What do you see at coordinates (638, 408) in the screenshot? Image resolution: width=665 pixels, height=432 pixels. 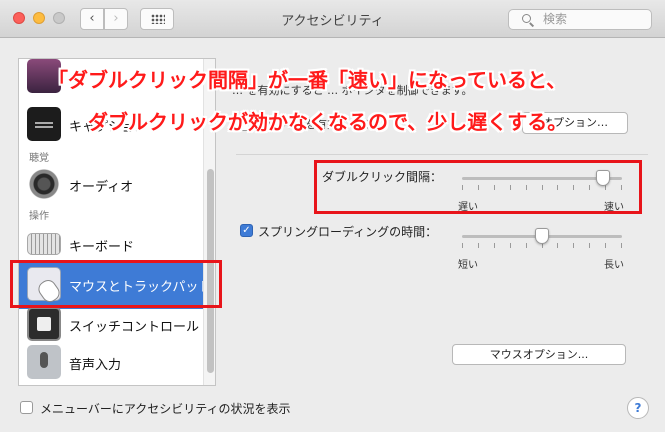 I see `help-button: ?` at bounding box center [638, 408].